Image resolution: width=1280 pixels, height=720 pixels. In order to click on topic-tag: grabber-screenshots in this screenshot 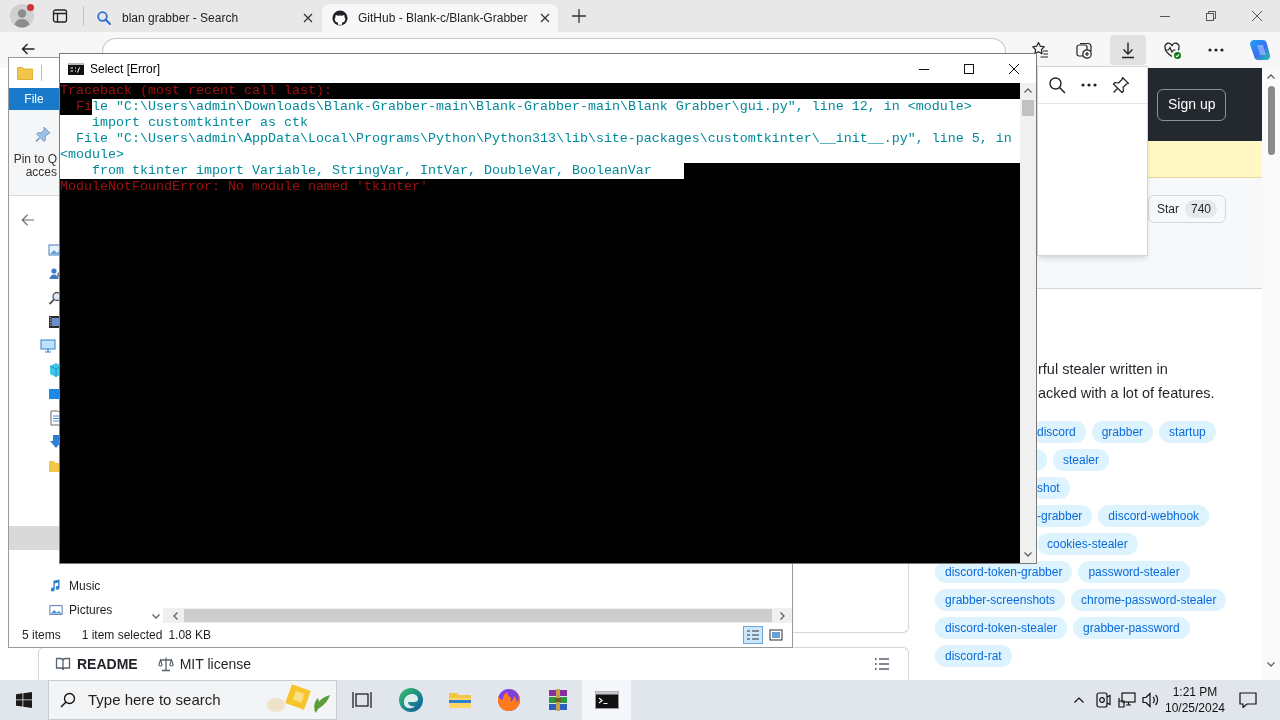, I will do `click(1000, 600)`.